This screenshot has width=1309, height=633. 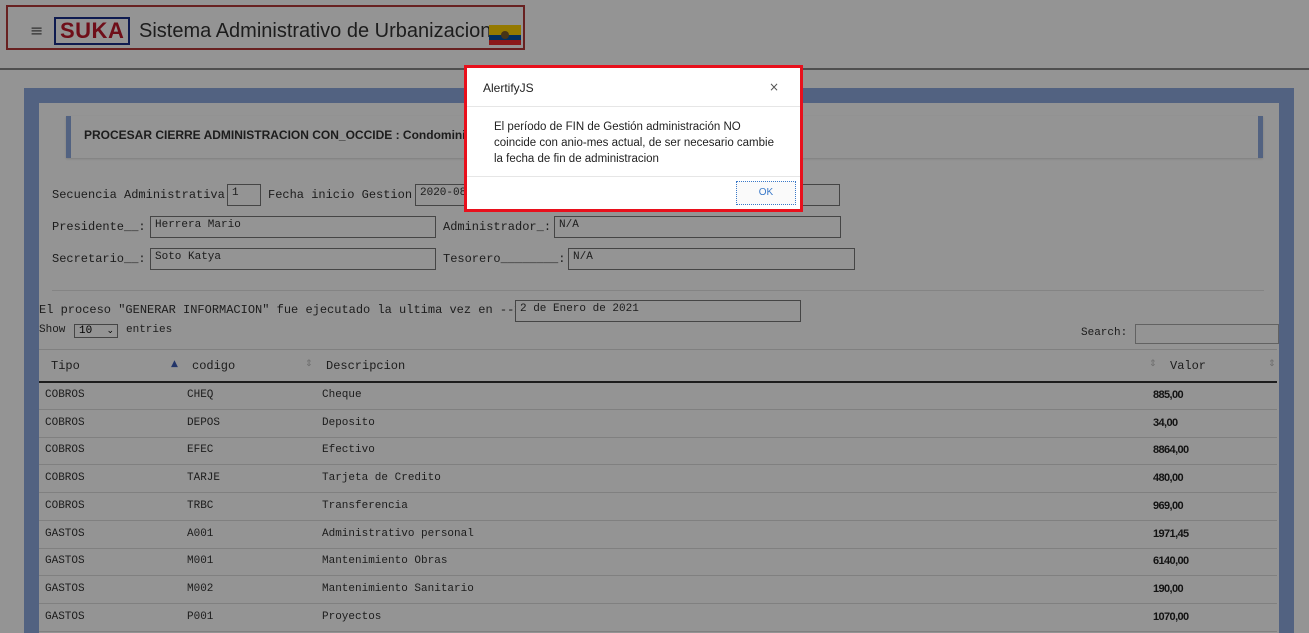 What do you see at coordinates (508, 88) in the screenshot?
I see `dialog-title: AlertifyJS` at bounding box center [508, 88].